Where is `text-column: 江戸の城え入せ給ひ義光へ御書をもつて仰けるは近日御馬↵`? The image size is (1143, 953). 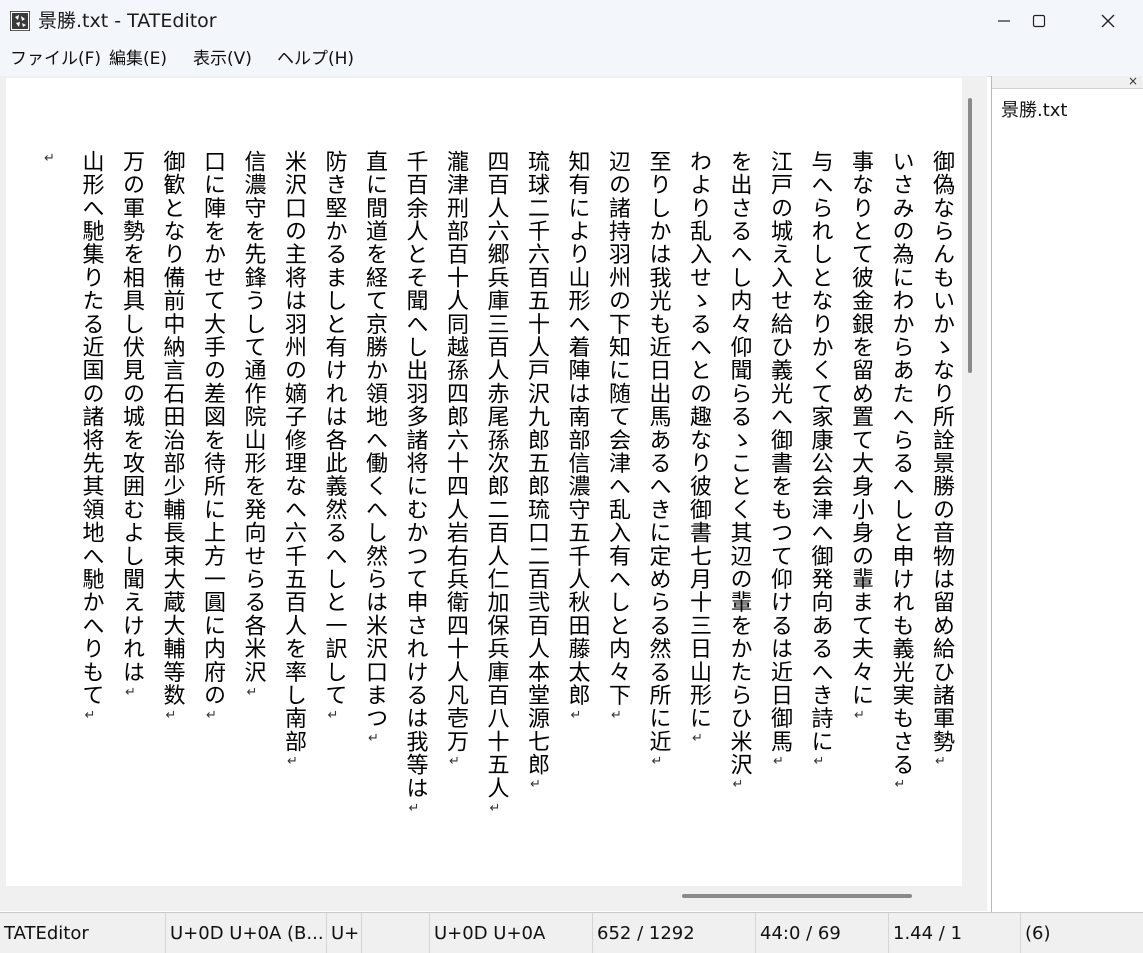 text-column: 江戸の城え入せ給ひ義光へ御書をもつて仰けるは近日御馬↵ is located at coordinates (779, 459).